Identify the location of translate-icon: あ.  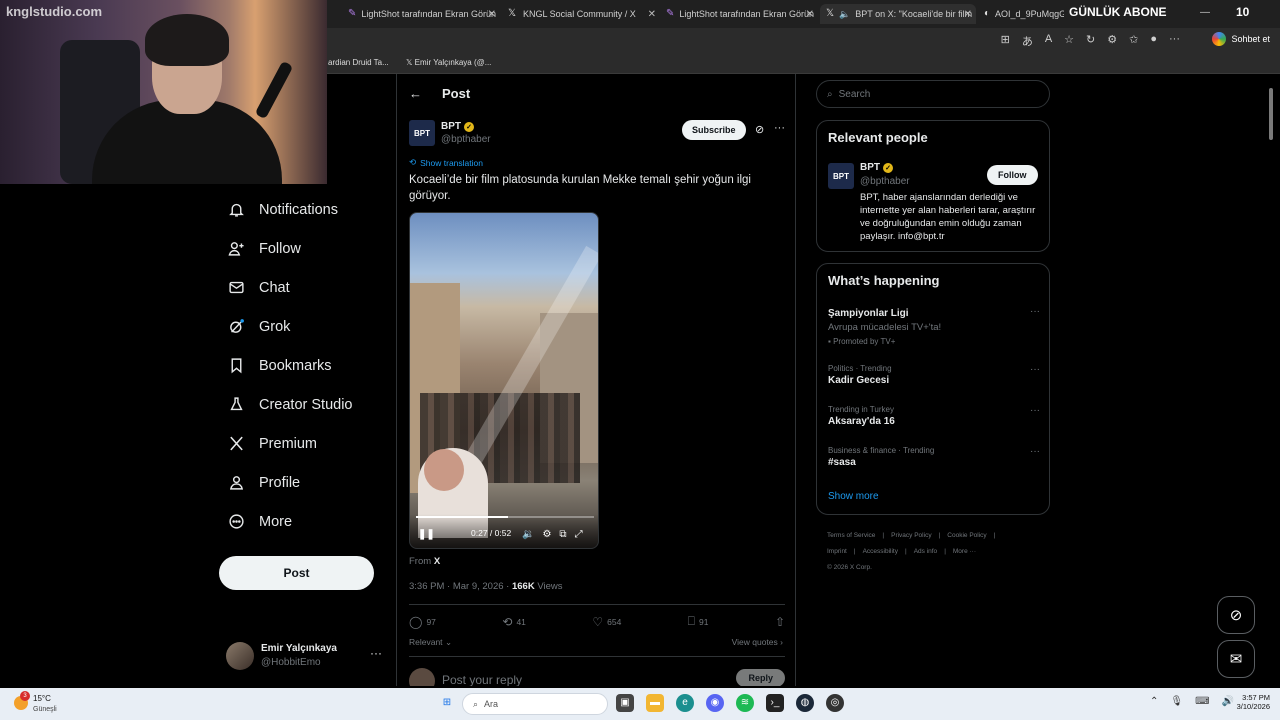
(1027, 41).